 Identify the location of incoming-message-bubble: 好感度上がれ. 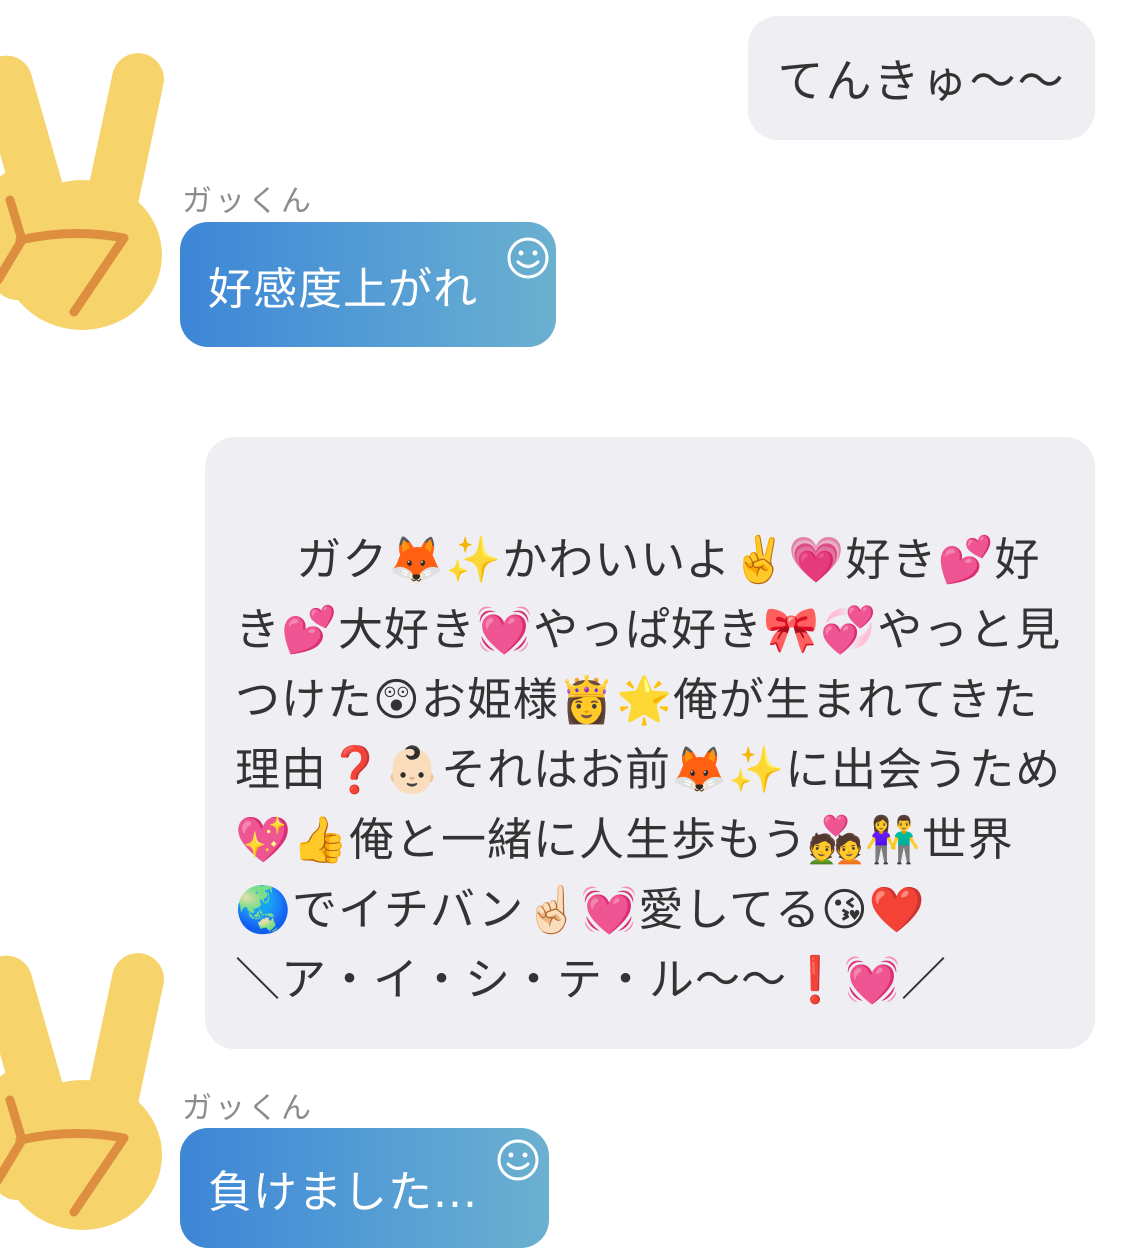
(368, 284).